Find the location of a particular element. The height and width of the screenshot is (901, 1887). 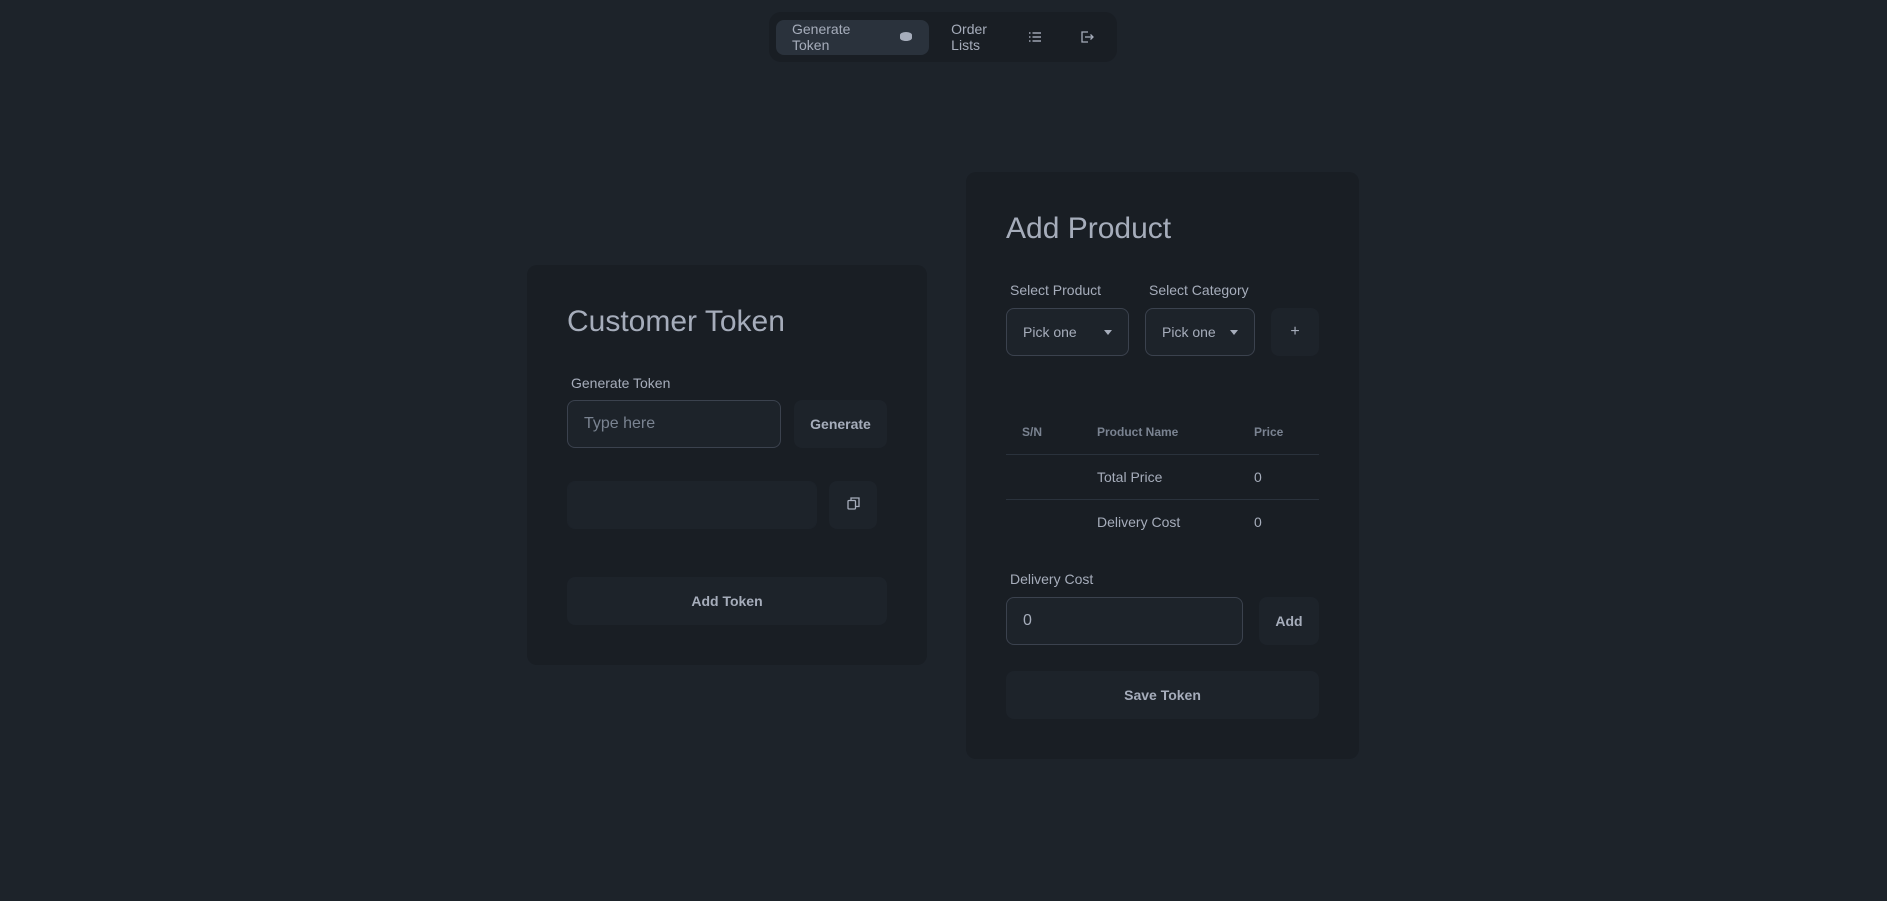

copy-button is located at coordinates (853, 505).